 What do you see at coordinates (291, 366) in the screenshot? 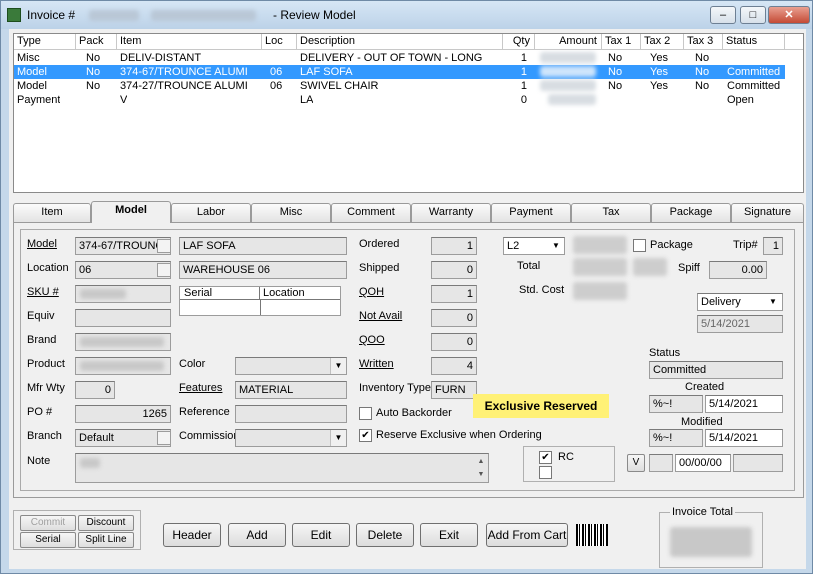
I see `color-select: ▼` at bounding box center [291, 366].